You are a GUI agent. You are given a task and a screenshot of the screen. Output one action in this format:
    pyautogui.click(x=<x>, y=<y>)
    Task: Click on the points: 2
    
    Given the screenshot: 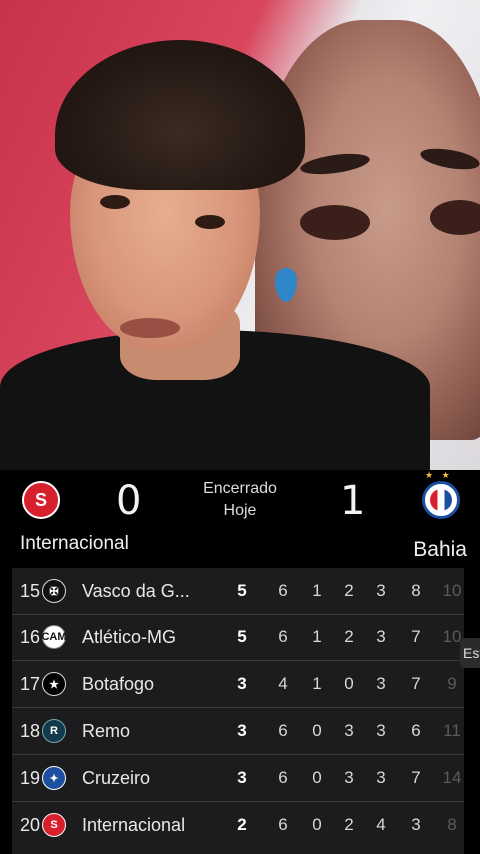 What is the action you would take?
    pyautogui.click(x=242, y=824)
    